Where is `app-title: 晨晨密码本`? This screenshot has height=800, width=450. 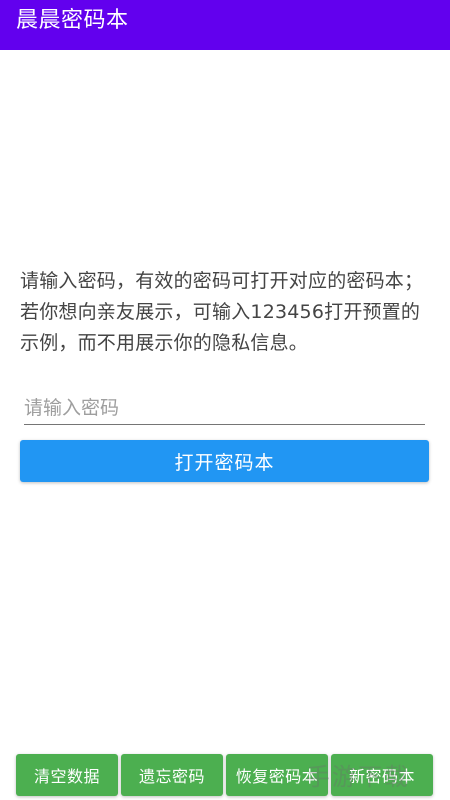 app-title: 晨晨密码本 is located at coordinates (72, 20).